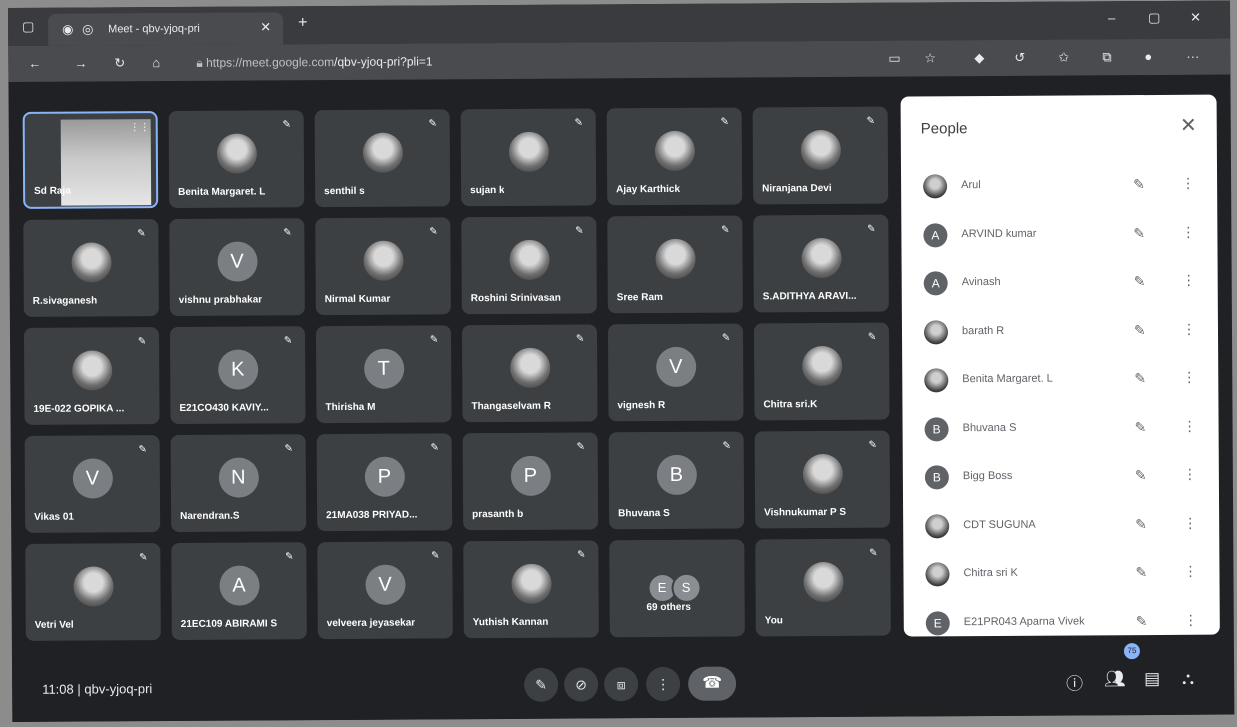 This screenshot has width=1237, height=727. I want to click on participant-tile: ✎ Niranjana Devi, so click(820, 155).